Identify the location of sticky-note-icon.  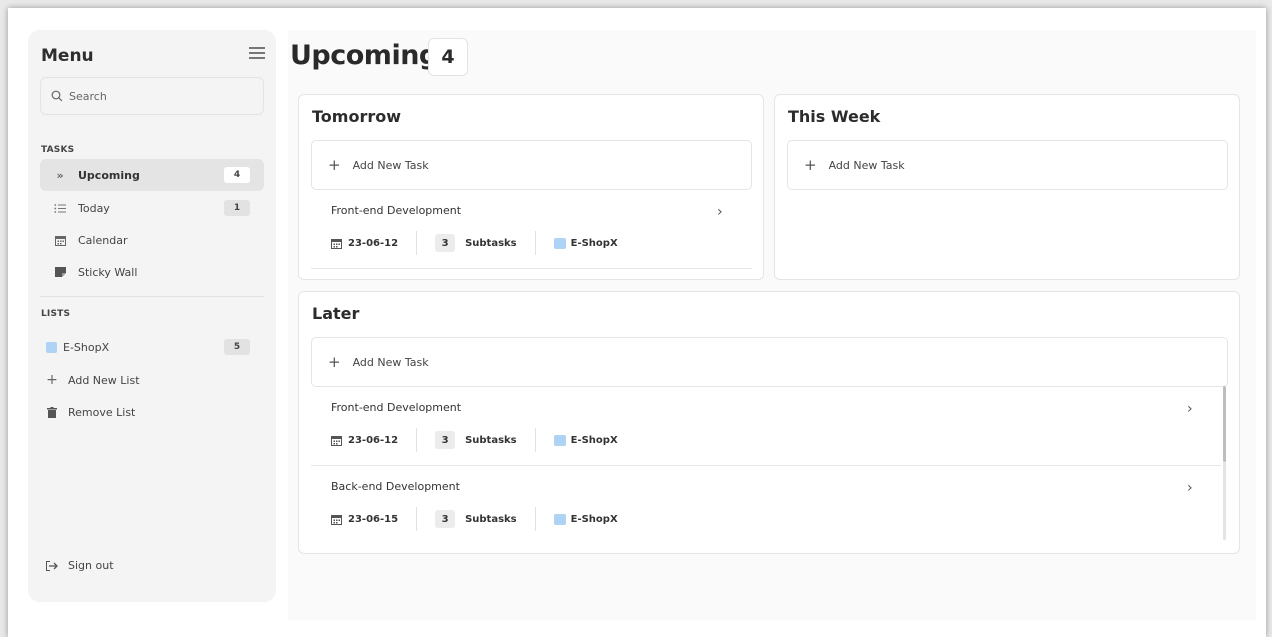
(60, 272).